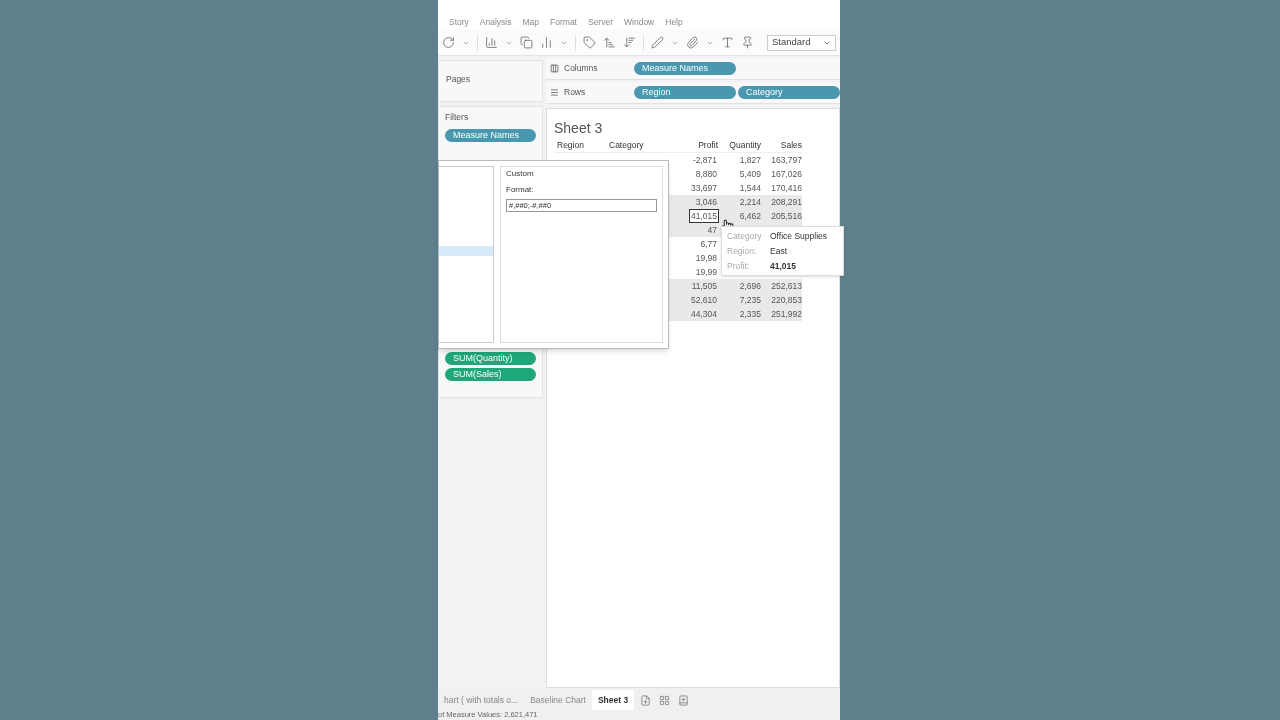  Describe the element at coordinates (684, 700) in the screenshot. I see `new-story-icon` at that location.